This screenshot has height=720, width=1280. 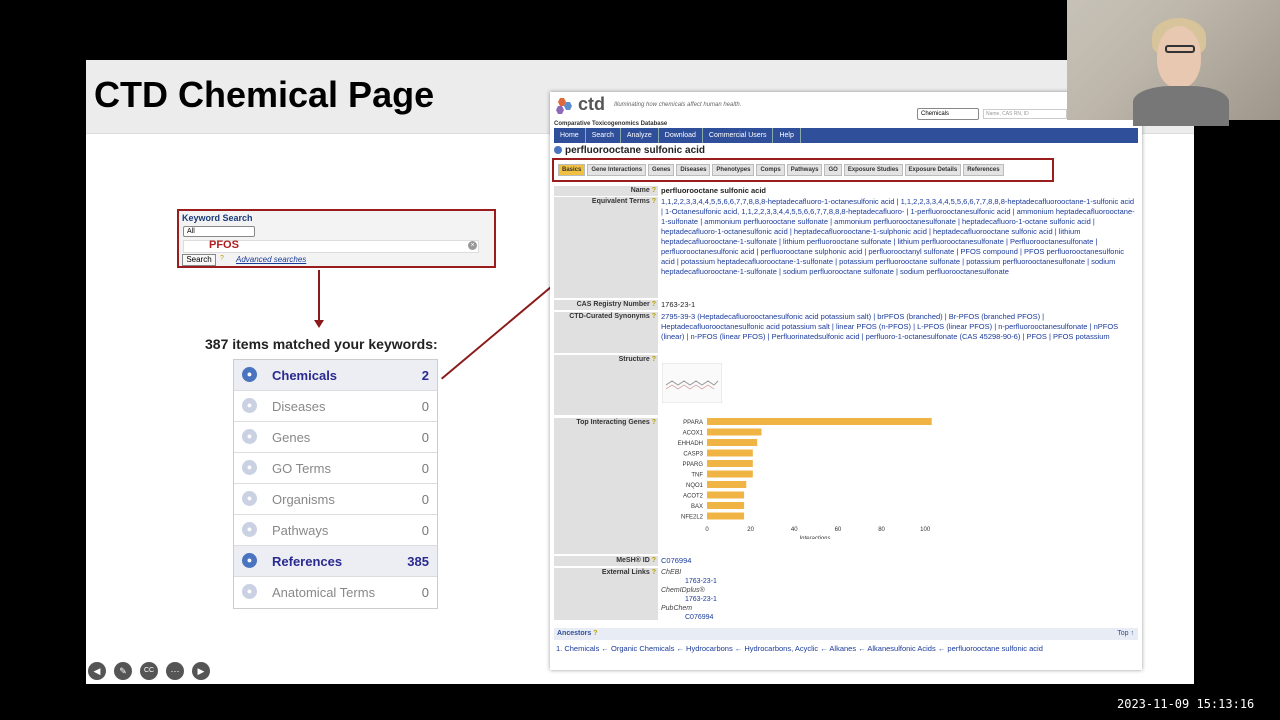 What do you see at coordinates (321, 344) in the screenshot?
I see `results-summary: 387 items matched your keywords:` at bounding box center [321, 344].